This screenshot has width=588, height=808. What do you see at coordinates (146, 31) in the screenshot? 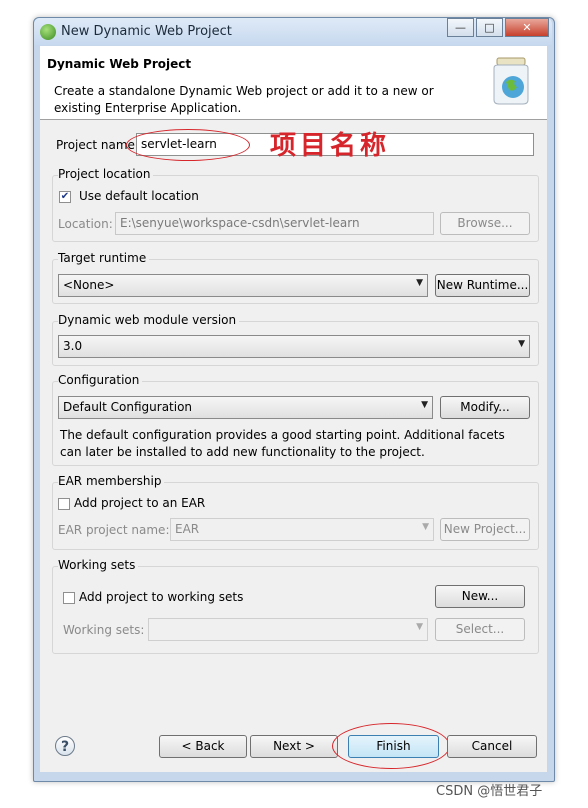
I see `window-title: New Dynamic Web Project` at bounding box center [146, 31].